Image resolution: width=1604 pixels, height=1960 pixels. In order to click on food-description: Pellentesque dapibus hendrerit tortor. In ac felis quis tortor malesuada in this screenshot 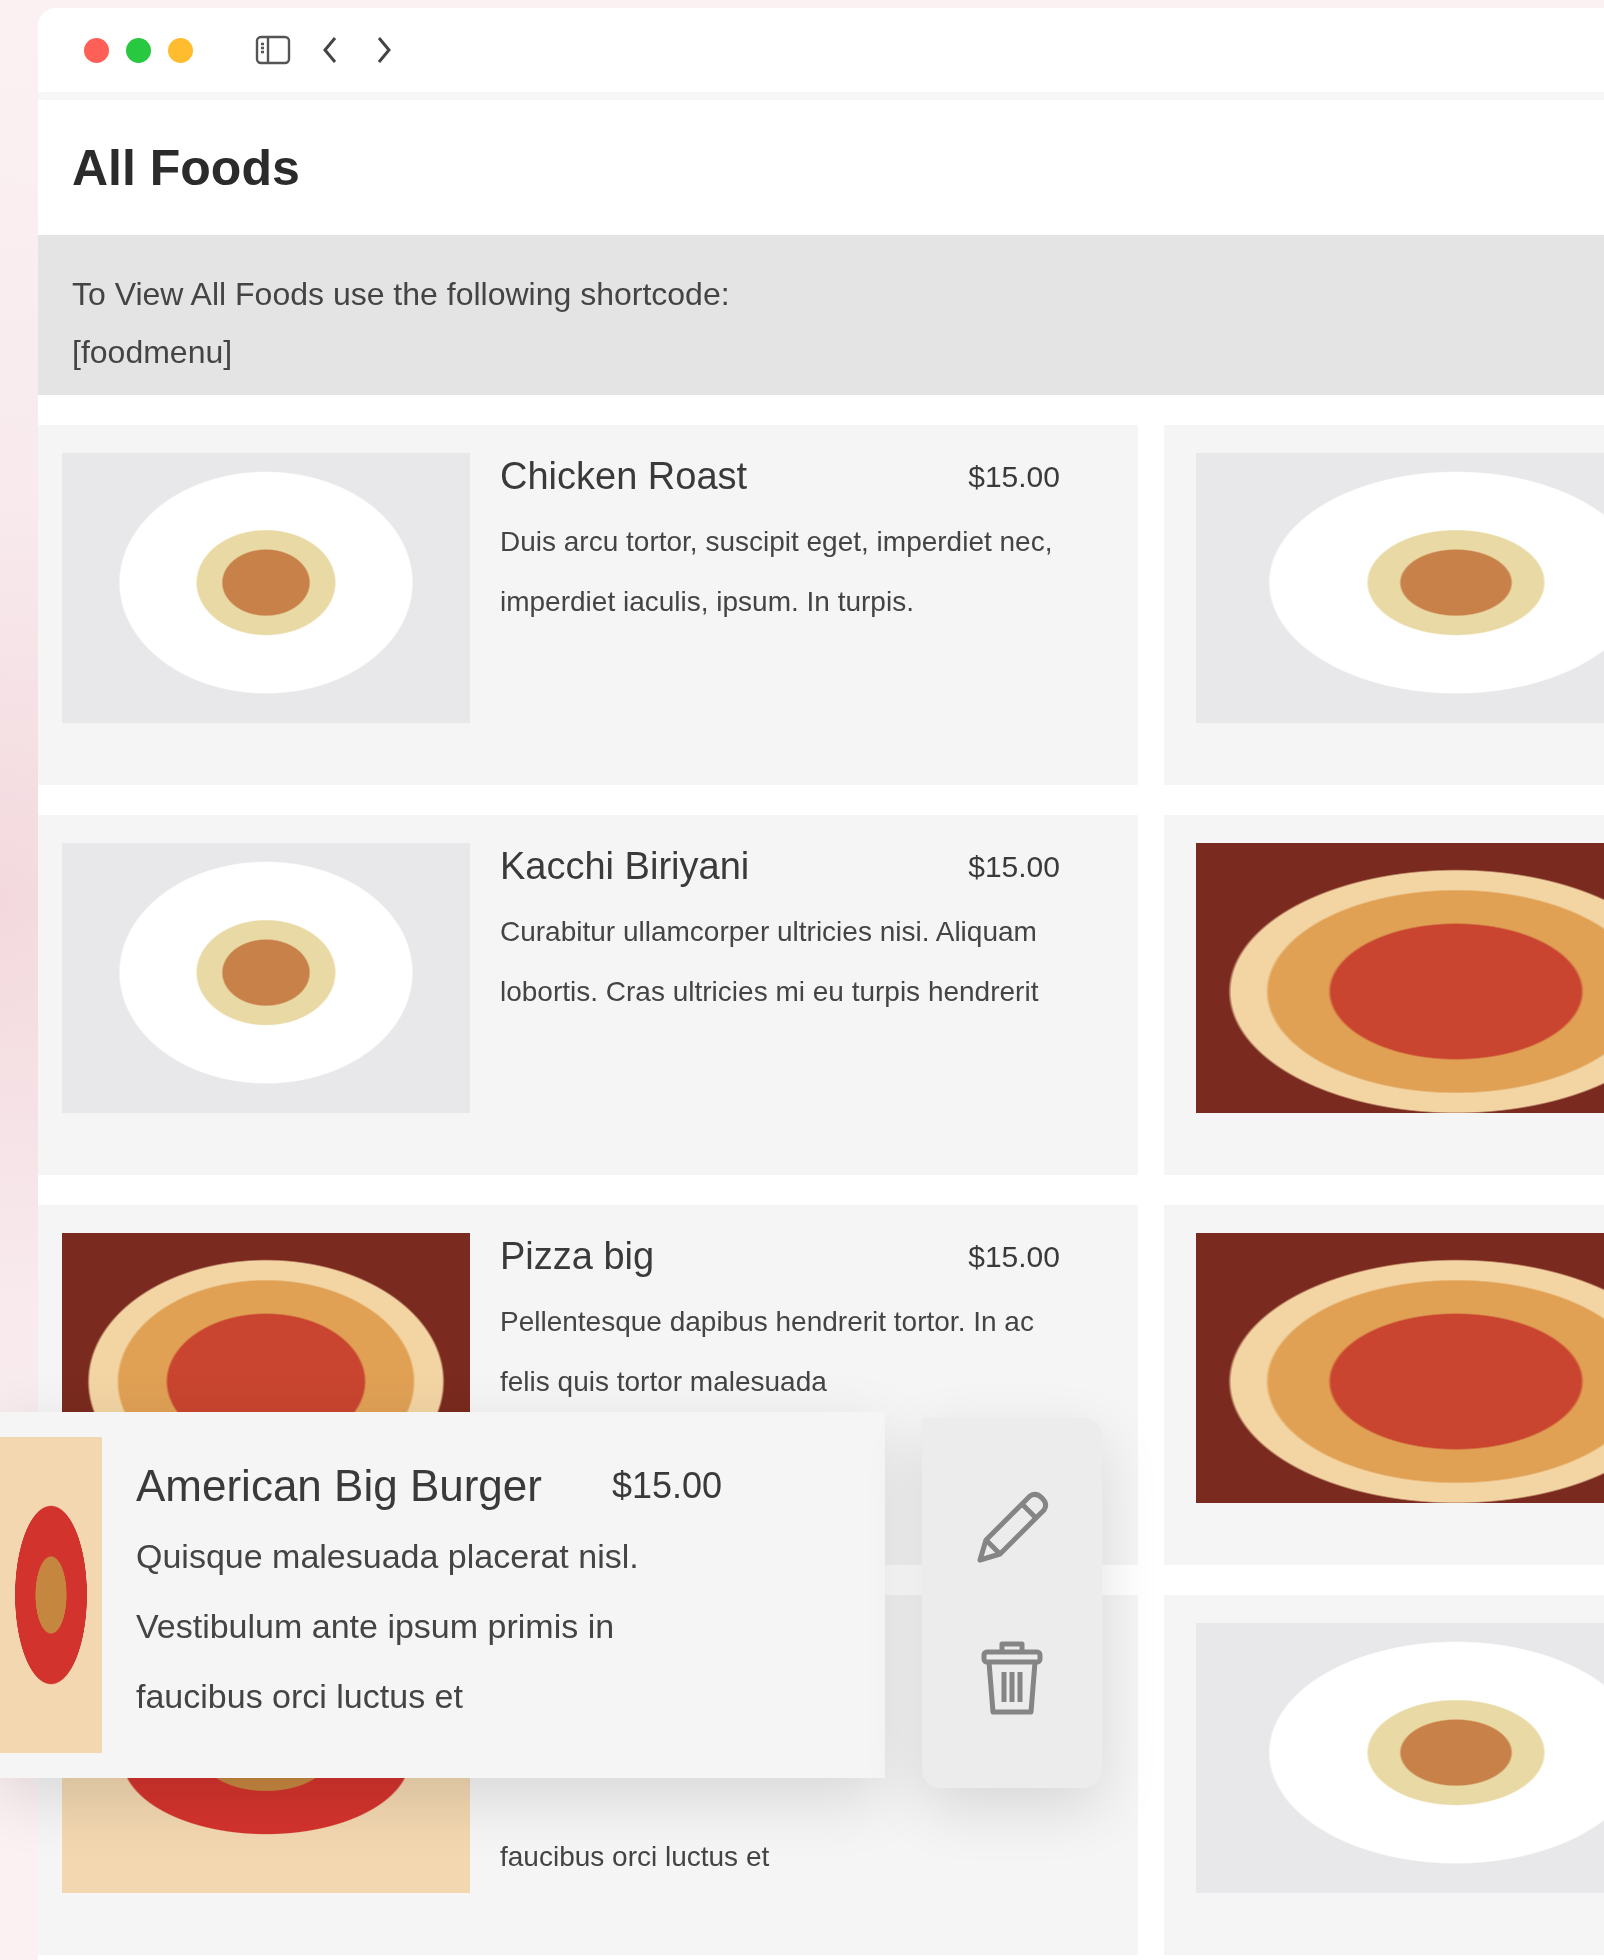, I will do `click(767, 1352)`.